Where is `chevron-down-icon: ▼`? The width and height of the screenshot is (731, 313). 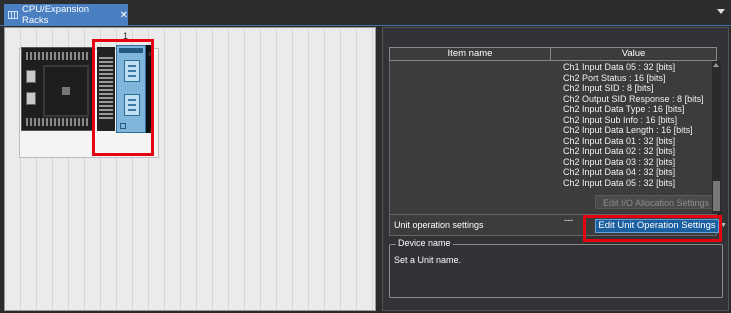 chevron-down-icon: ▼ is located at coordinates (150, 55).